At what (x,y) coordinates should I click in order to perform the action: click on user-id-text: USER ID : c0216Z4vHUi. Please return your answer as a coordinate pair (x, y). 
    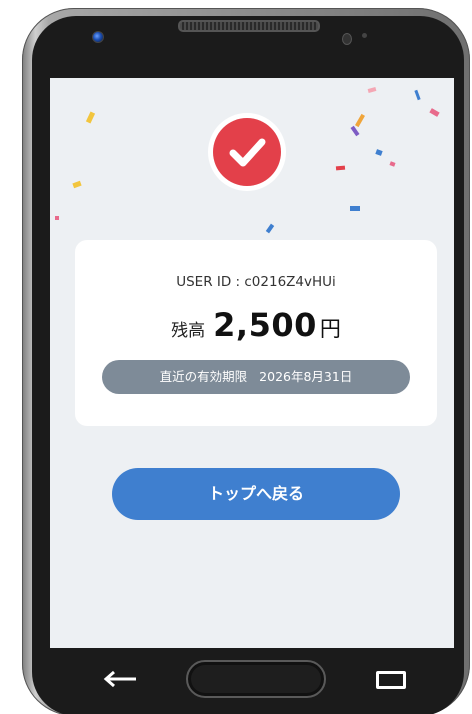
    Looking at the image, I should click on (256, 282).